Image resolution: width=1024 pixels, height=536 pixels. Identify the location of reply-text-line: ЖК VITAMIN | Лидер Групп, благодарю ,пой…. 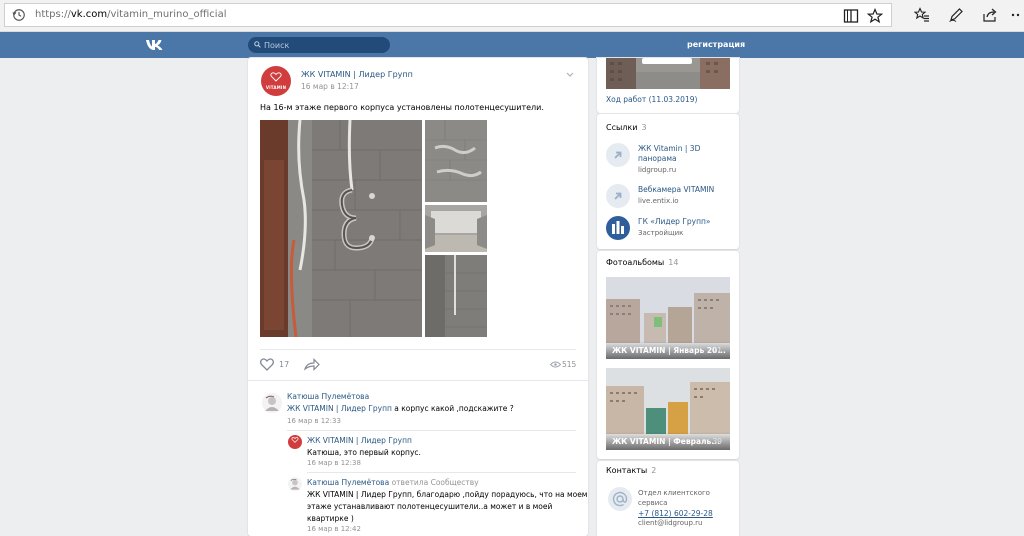
(447, 494).